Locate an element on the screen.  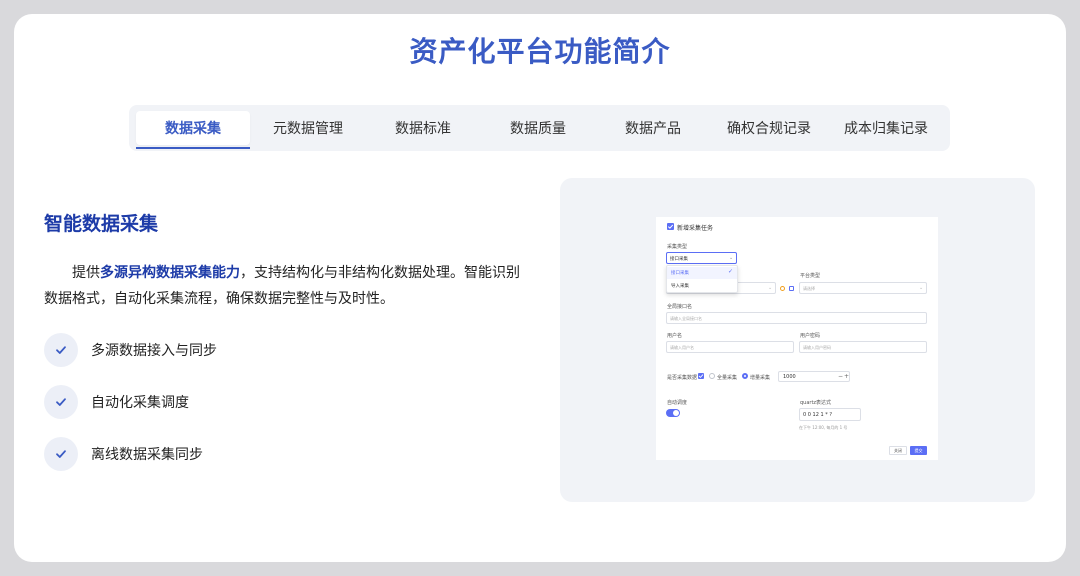
feature-item: 多源数据接入与同步 is located at coordinates (130, 350).